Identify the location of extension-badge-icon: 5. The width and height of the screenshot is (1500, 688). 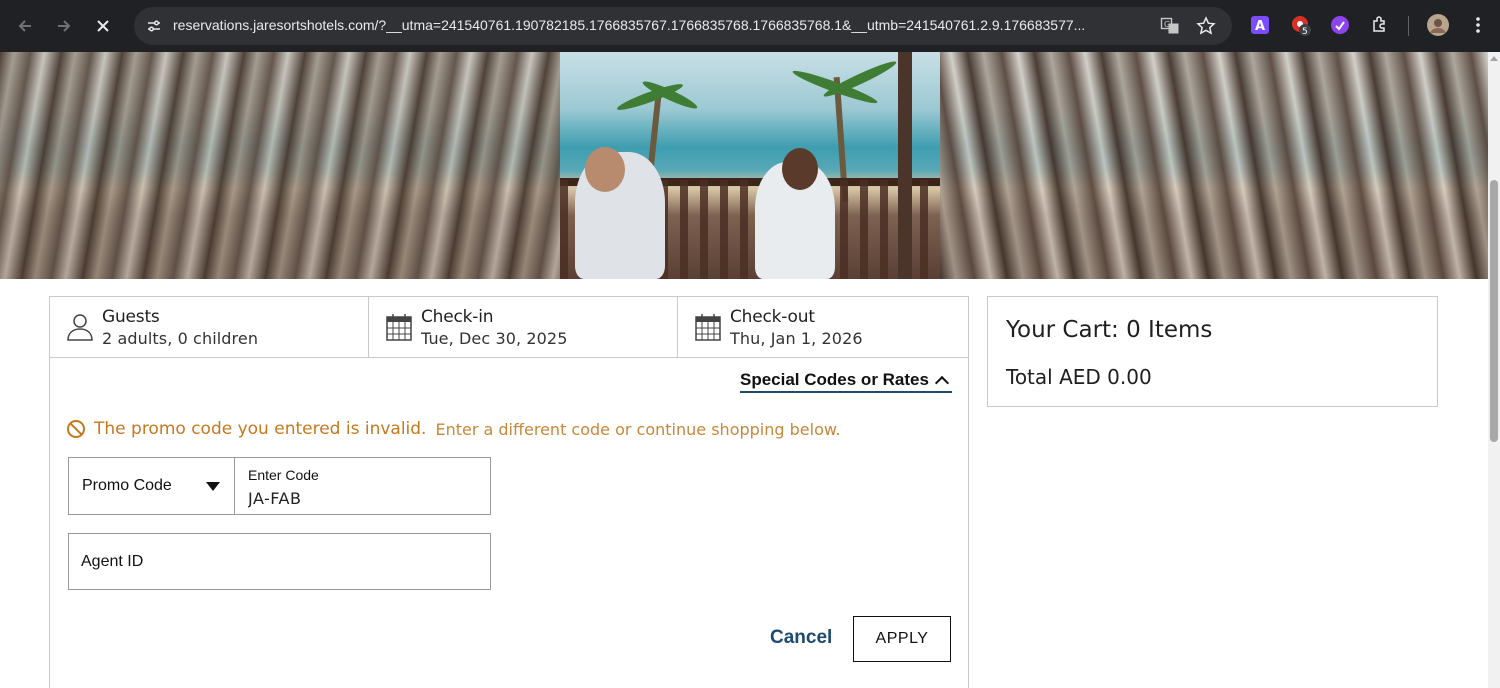
(1301, 25).